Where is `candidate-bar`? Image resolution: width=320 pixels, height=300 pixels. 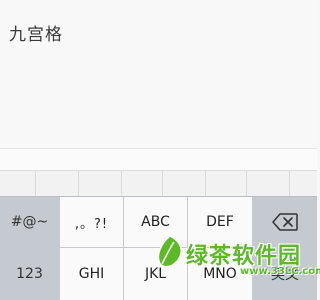
candidate-bar is located at coordinates (158, 159).